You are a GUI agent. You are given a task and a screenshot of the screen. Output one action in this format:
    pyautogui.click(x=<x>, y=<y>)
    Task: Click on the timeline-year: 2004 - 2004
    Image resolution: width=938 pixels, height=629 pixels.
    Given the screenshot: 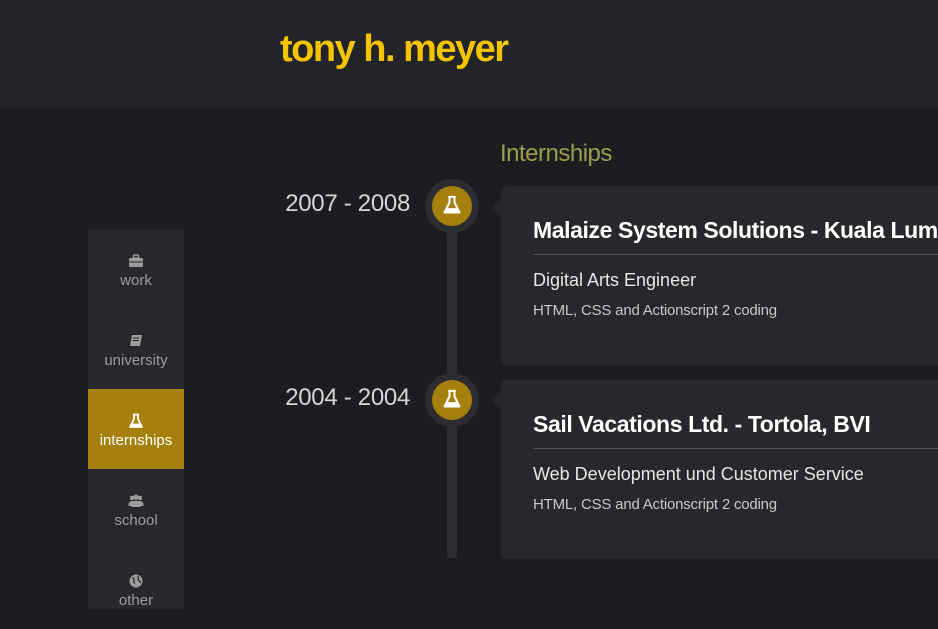 What is the action you would take?
    pyautogui.click(x=347, y=397)
    